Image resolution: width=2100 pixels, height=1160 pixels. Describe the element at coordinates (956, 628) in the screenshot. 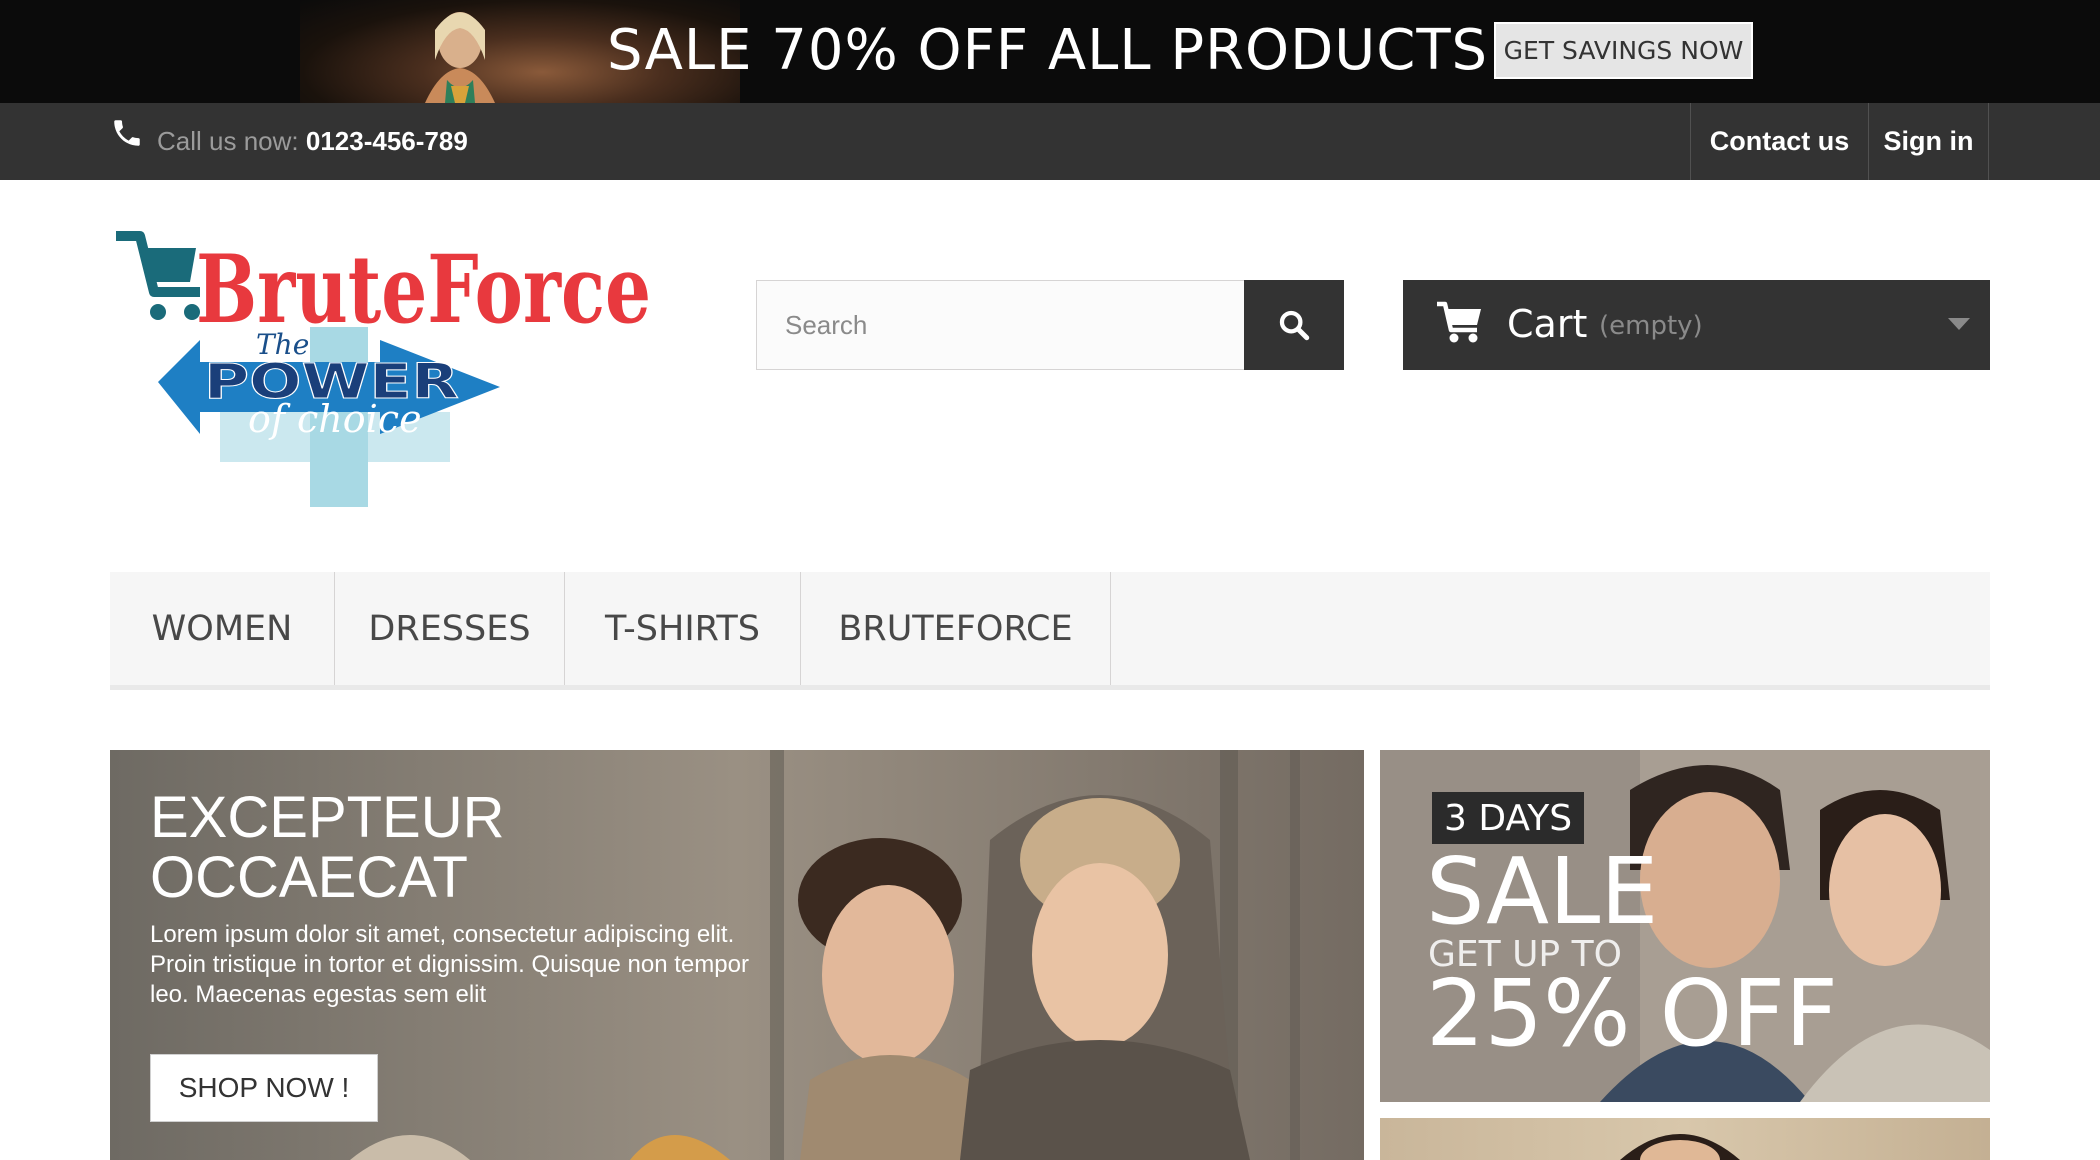

I see `menu-item-bruteforce: BRUTEFORCE` at that location.